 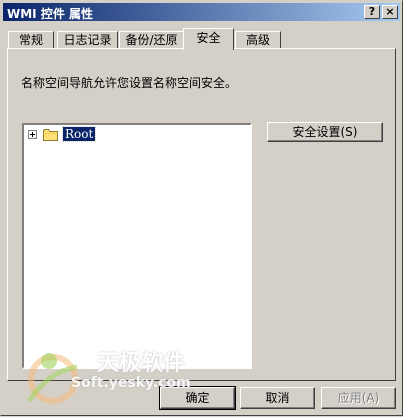 What do you see at coordinates (390, 12) in the screenshot?
I see `close-button: ×` at bounding box center [390, 12].